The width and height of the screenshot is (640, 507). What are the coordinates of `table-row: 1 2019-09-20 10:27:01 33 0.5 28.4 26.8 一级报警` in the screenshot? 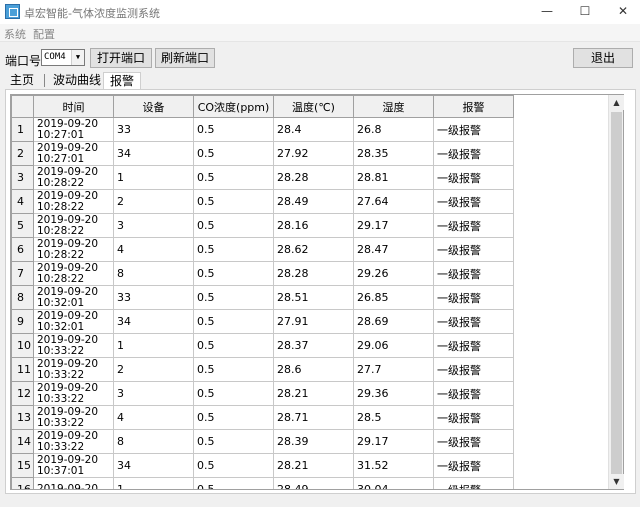 It's located at (311, 129).